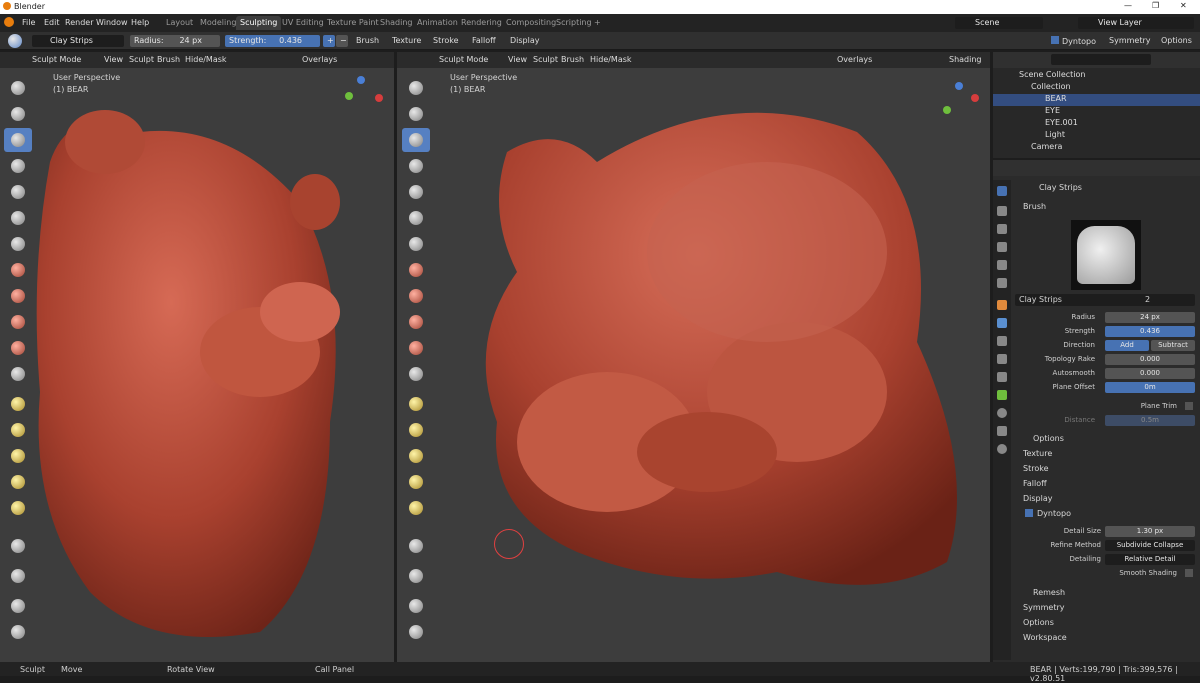  What do you see at coordinates (446, 41) in the screenshot?
I see `stroke-menu: Stroke` at bounding box center [446, 41].